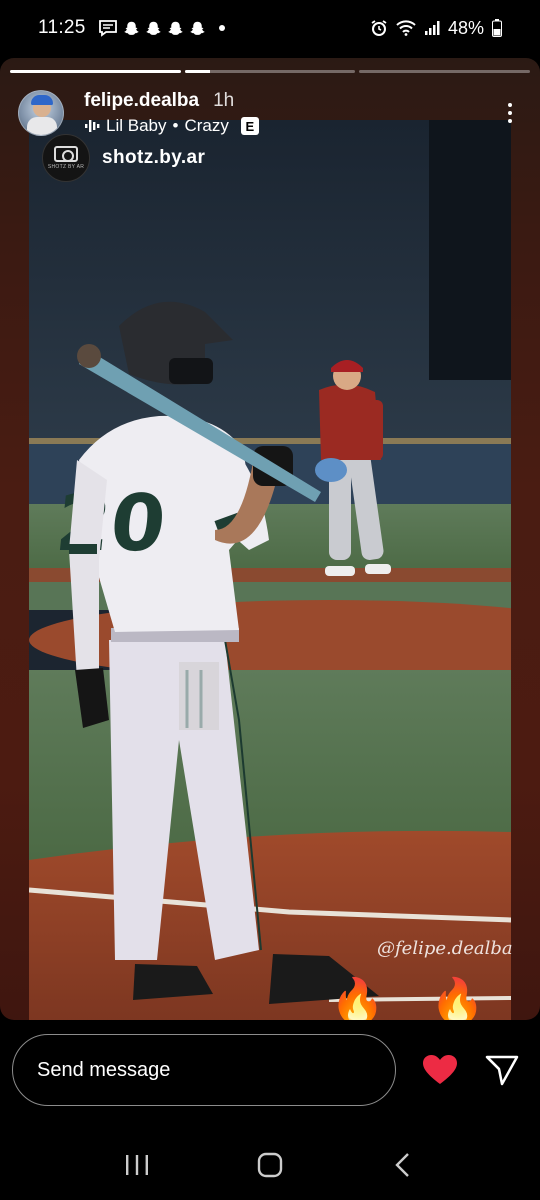 This screenshot has width=540, height=1200. I want to click on heart-icon, so click(440, 1069).